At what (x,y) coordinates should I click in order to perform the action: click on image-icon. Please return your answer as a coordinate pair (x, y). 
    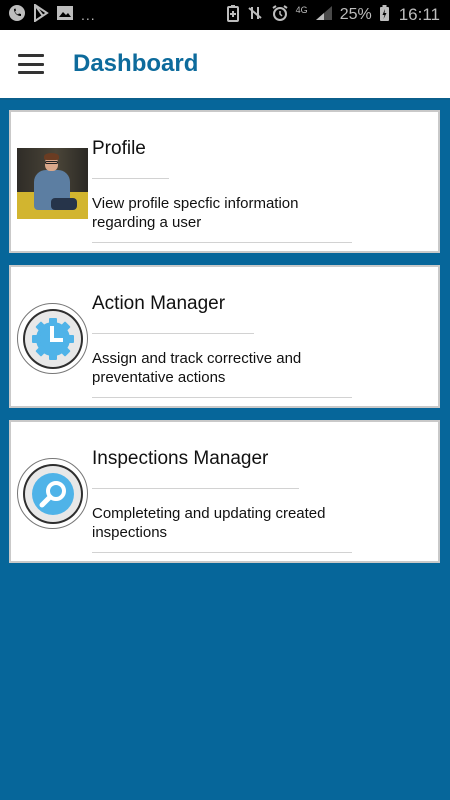
    Looking at the image, I should click on (65, 15).